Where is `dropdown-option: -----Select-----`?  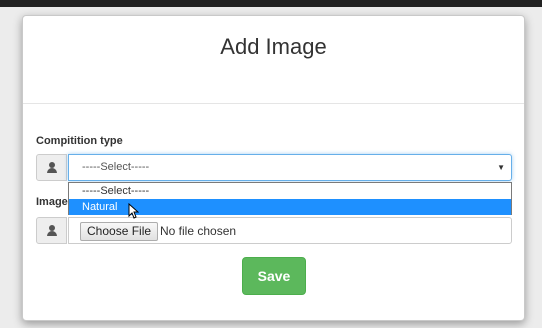
dropdown-option: -----Select----- is located at coordinates (290, 191).